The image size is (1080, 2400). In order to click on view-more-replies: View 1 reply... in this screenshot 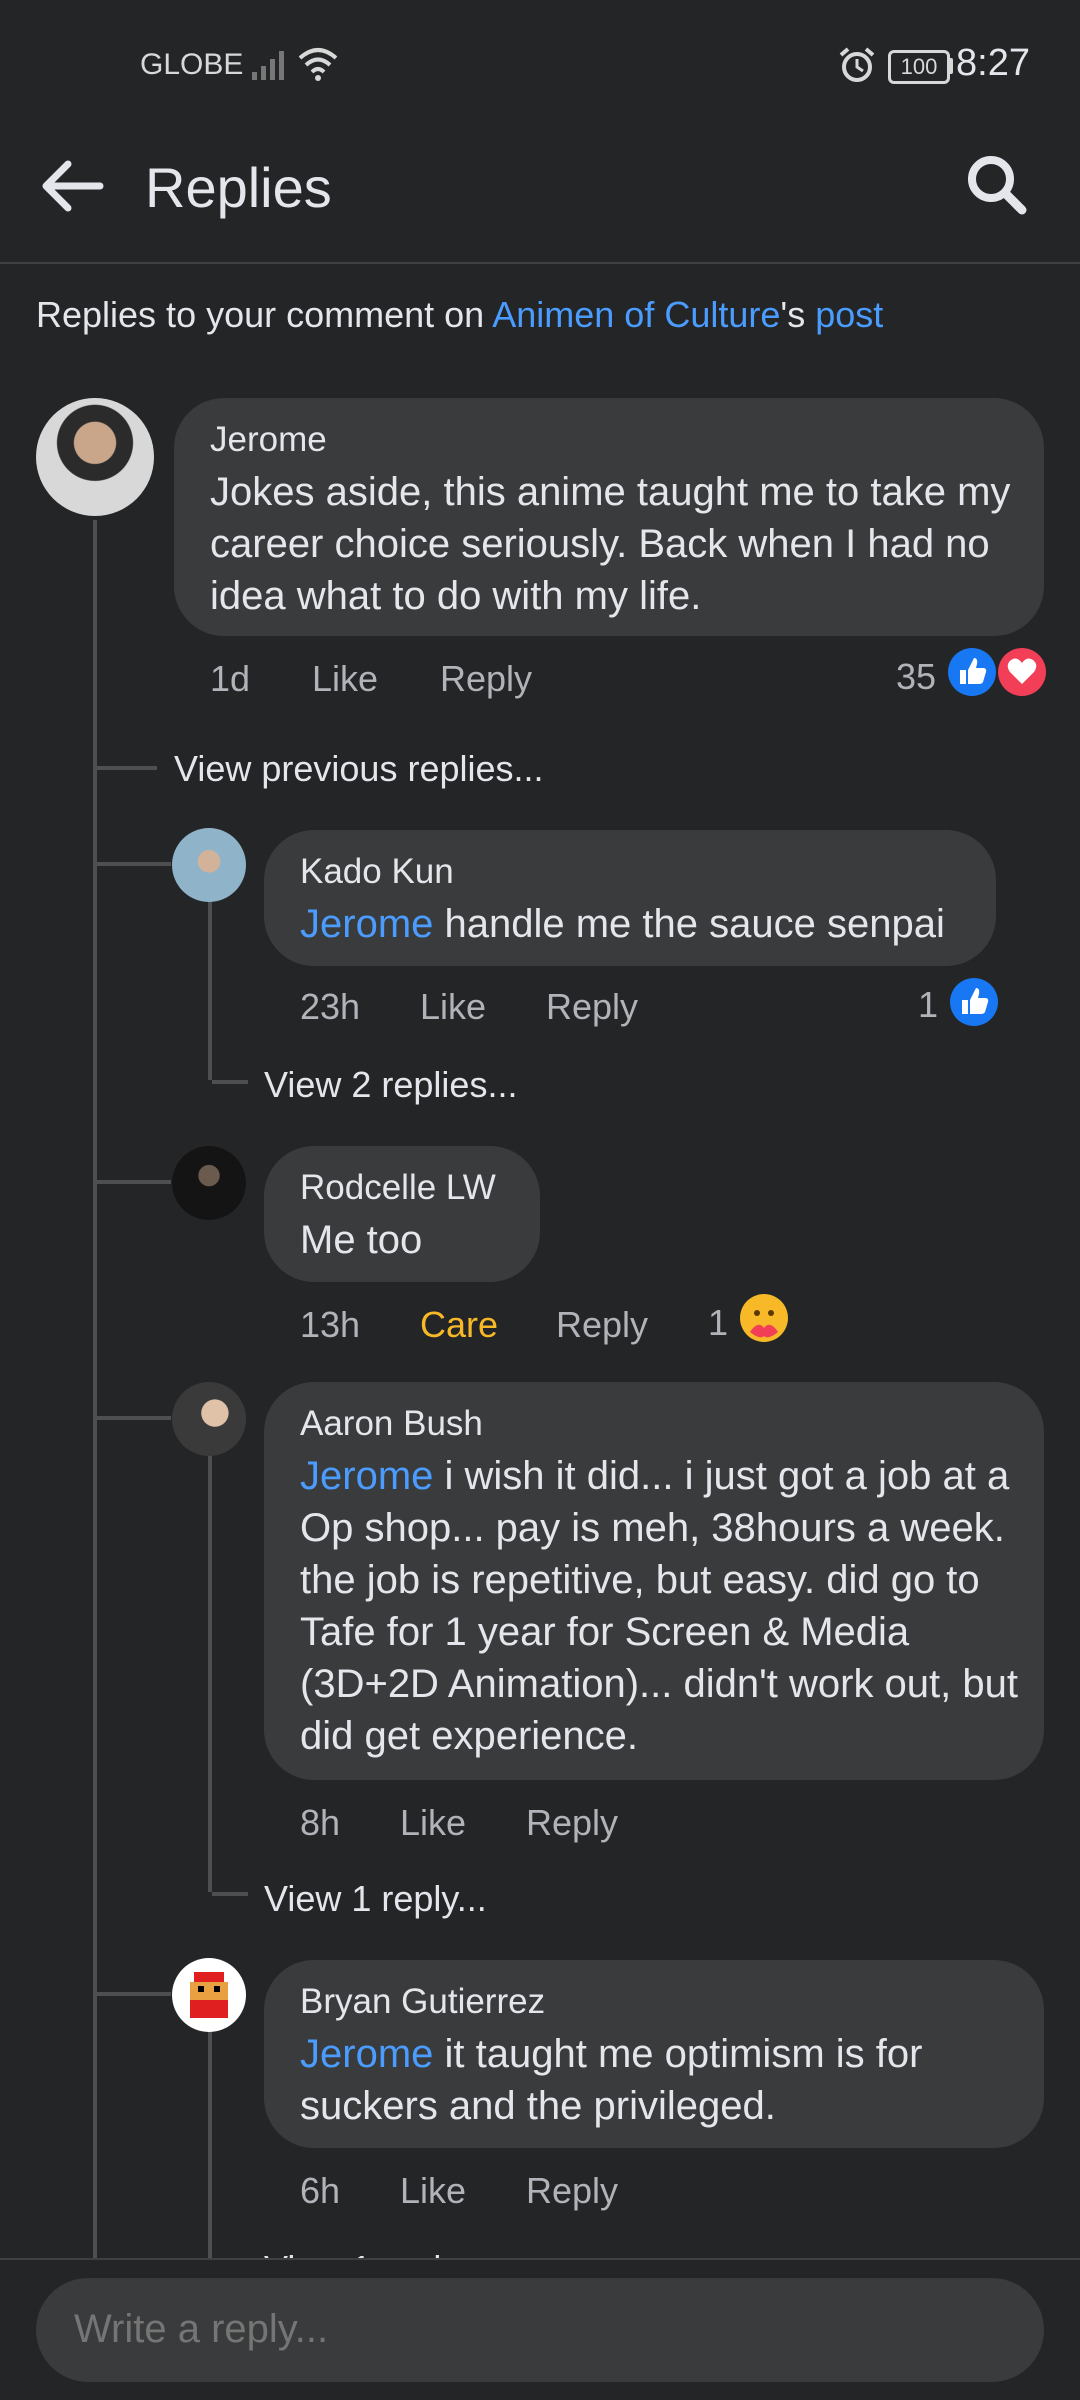, I will do `click(375, 1899)`.